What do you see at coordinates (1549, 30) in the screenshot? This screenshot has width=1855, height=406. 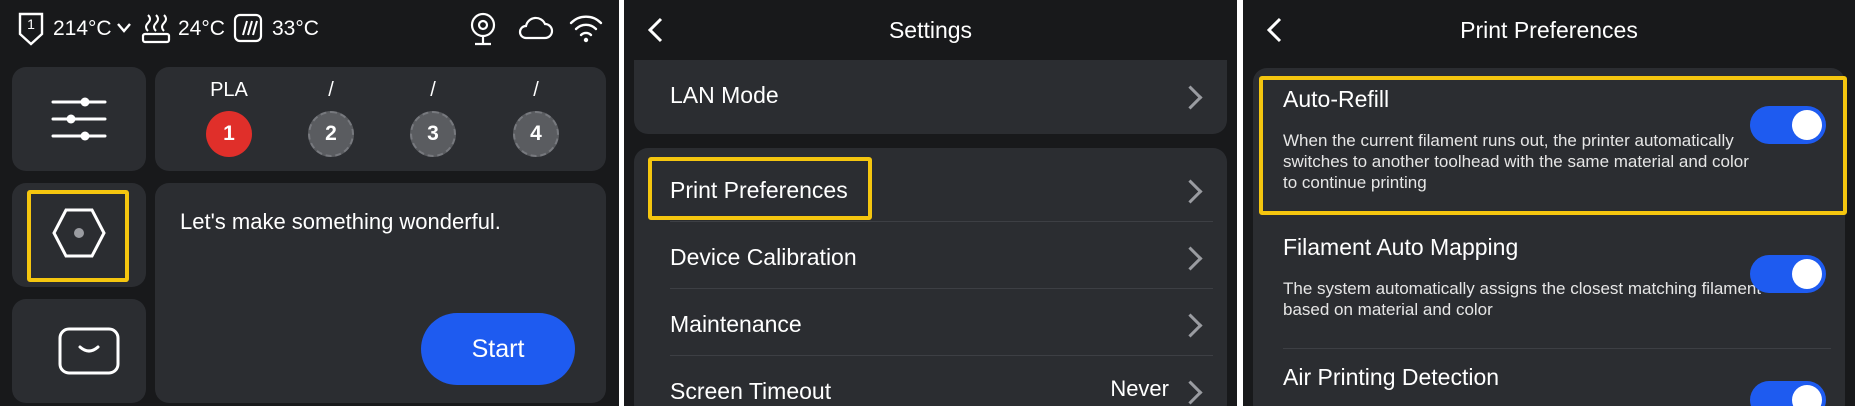 I see `page-title: Print Preferences` at bounding box center [1549, 30].